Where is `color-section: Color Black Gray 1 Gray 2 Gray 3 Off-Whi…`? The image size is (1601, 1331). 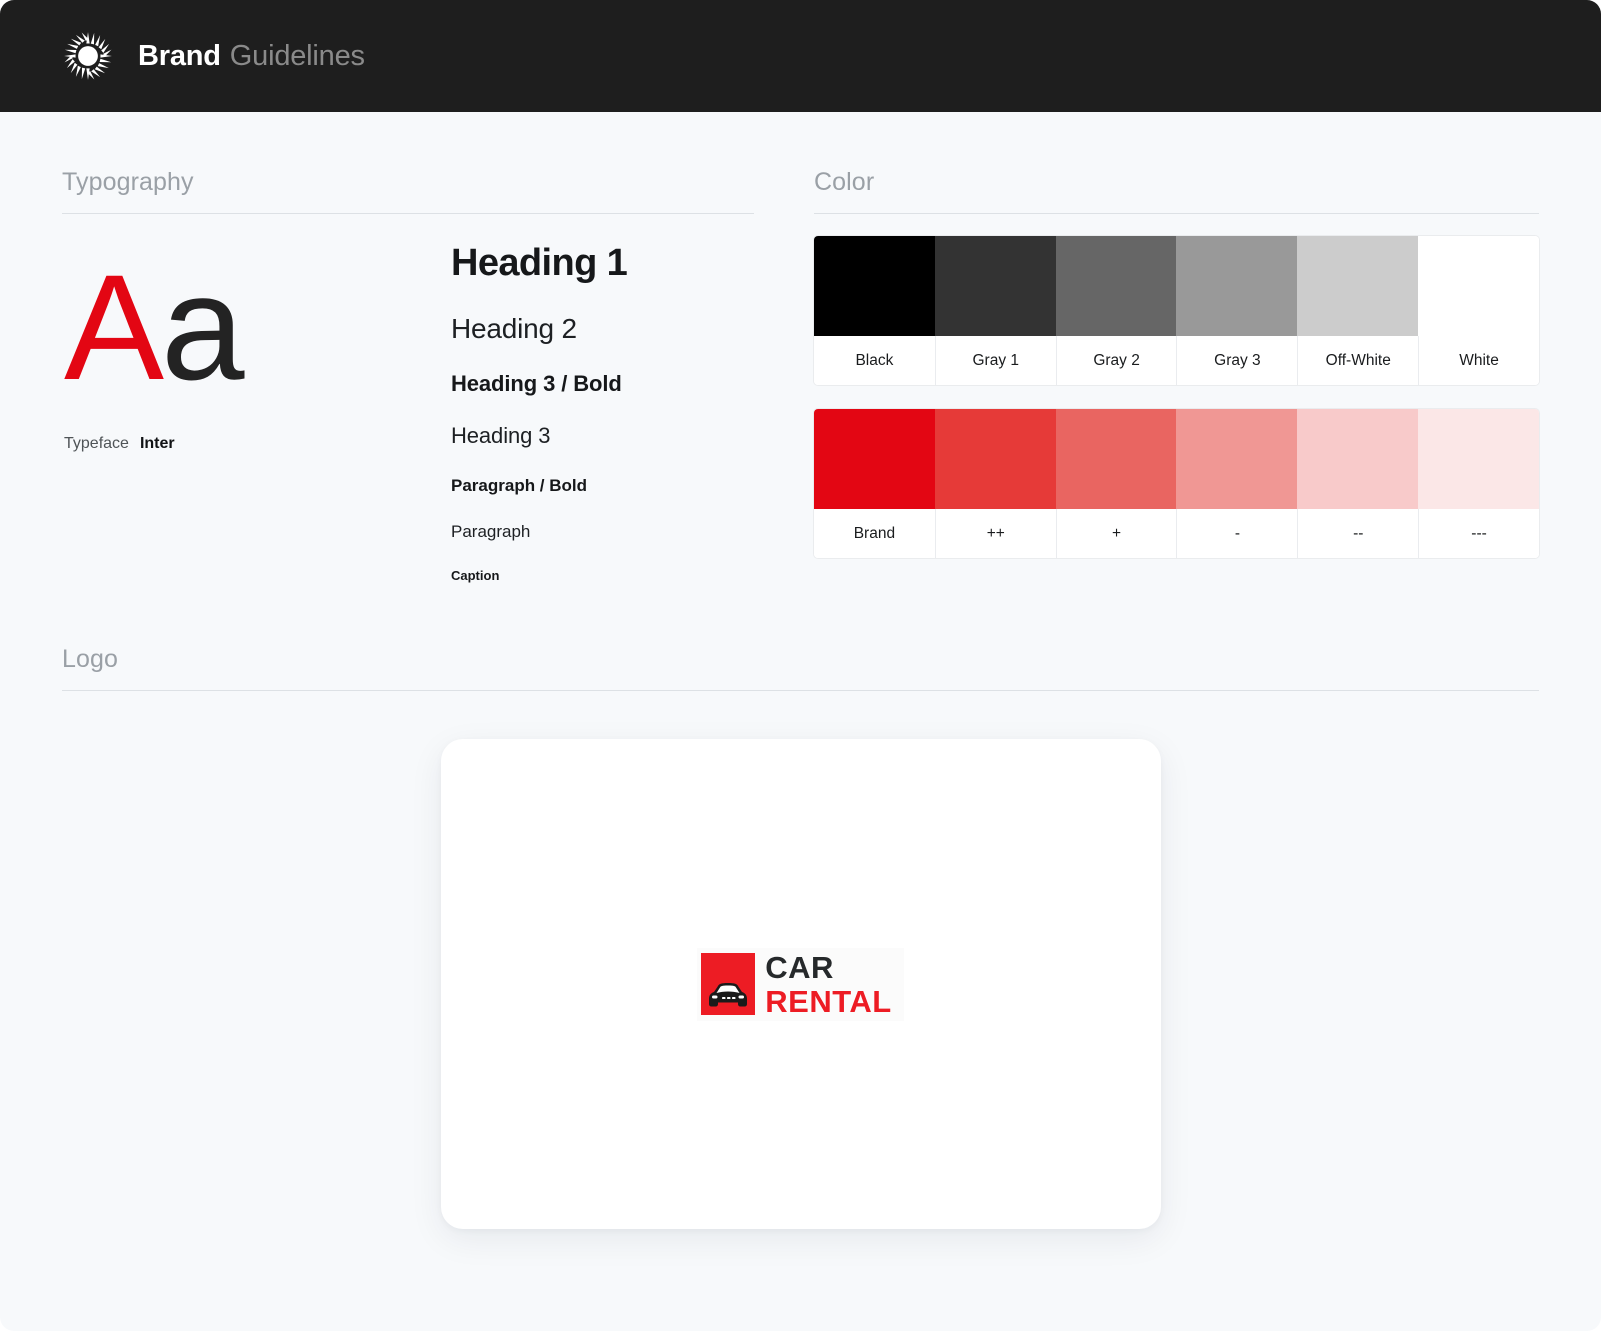 color-section: Color Black Gray 1 Gray 2 Gray 3 Off-Whi… is located at coordinates (1176, 363).